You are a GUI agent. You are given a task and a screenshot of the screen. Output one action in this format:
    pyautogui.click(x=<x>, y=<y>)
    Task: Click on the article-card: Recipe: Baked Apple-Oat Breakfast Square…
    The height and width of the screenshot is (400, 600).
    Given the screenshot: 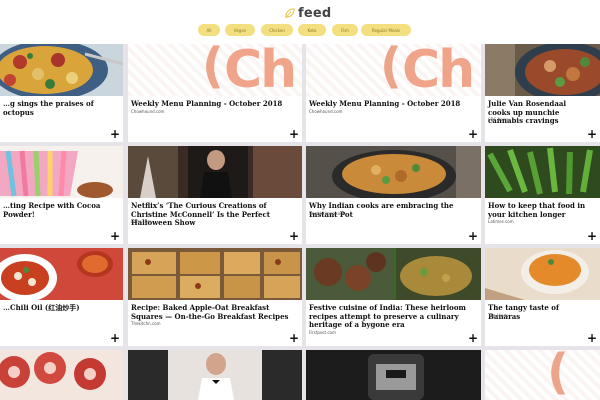 What is the action you would take?
    pyautogui.click(x=215, y=297)
    